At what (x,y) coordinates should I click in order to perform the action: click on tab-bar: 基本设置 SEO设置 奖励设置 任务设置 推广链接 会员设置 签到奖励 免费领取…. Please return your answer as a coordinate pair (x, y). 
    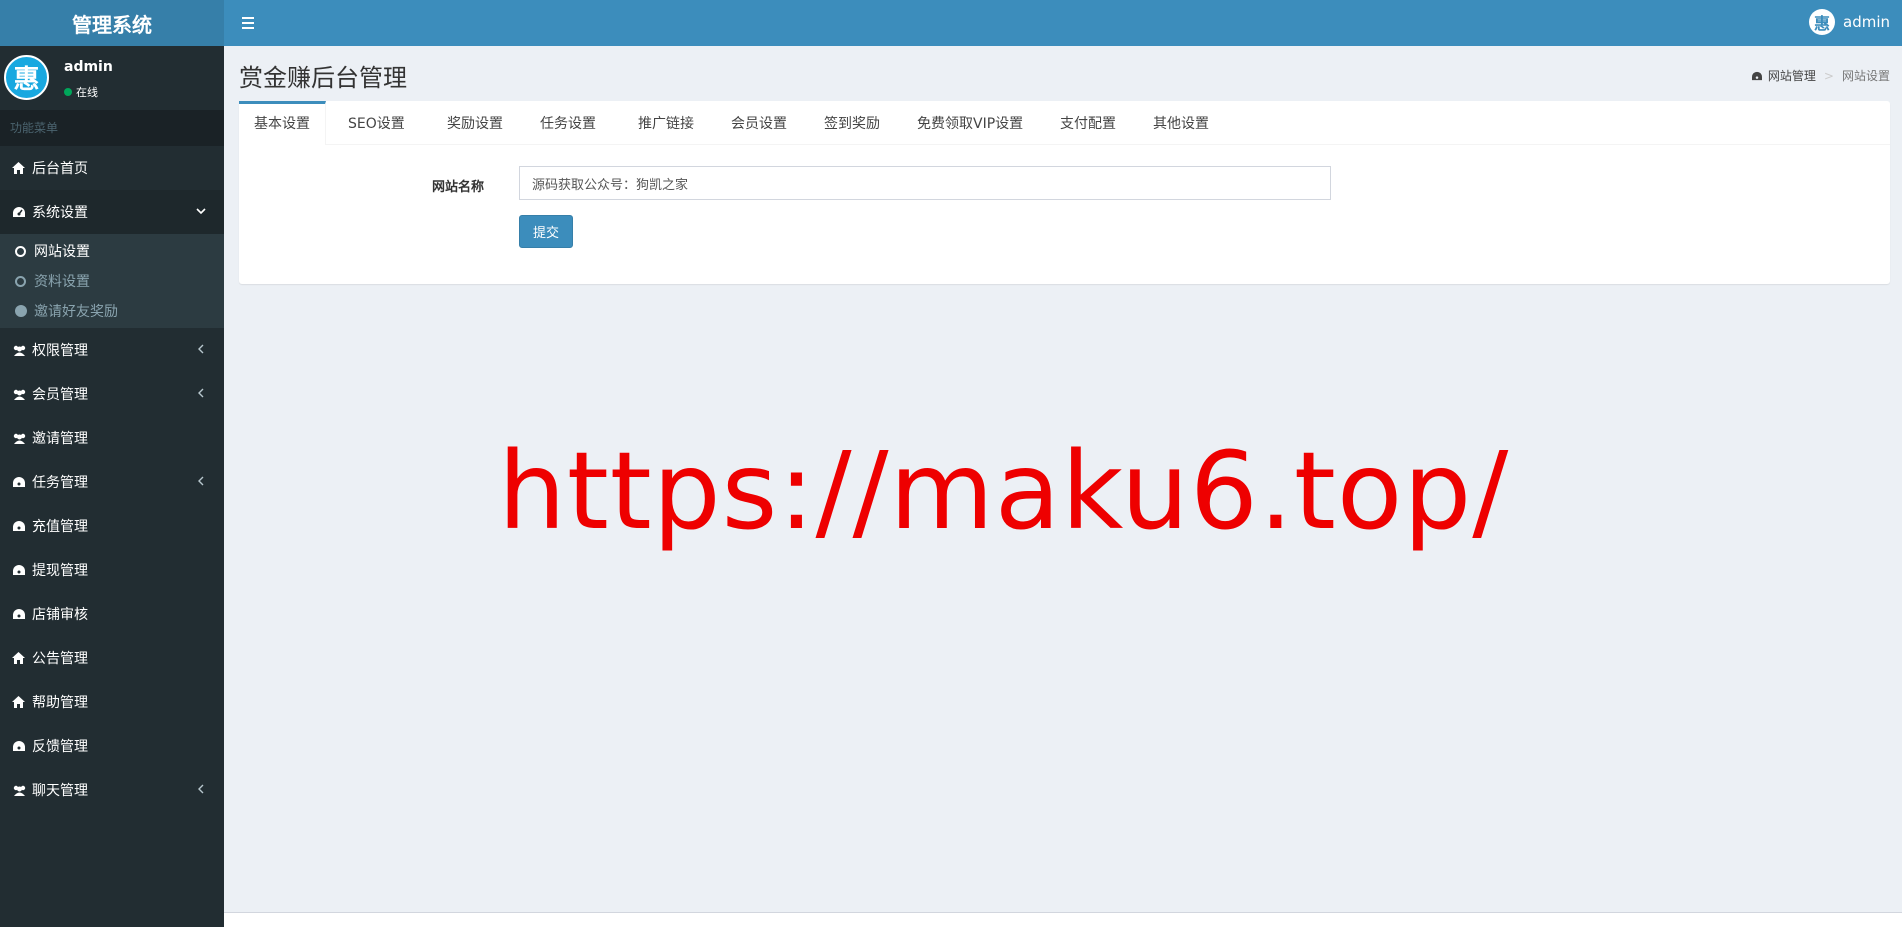
    Looking at the image, I should click on (1064, 123).